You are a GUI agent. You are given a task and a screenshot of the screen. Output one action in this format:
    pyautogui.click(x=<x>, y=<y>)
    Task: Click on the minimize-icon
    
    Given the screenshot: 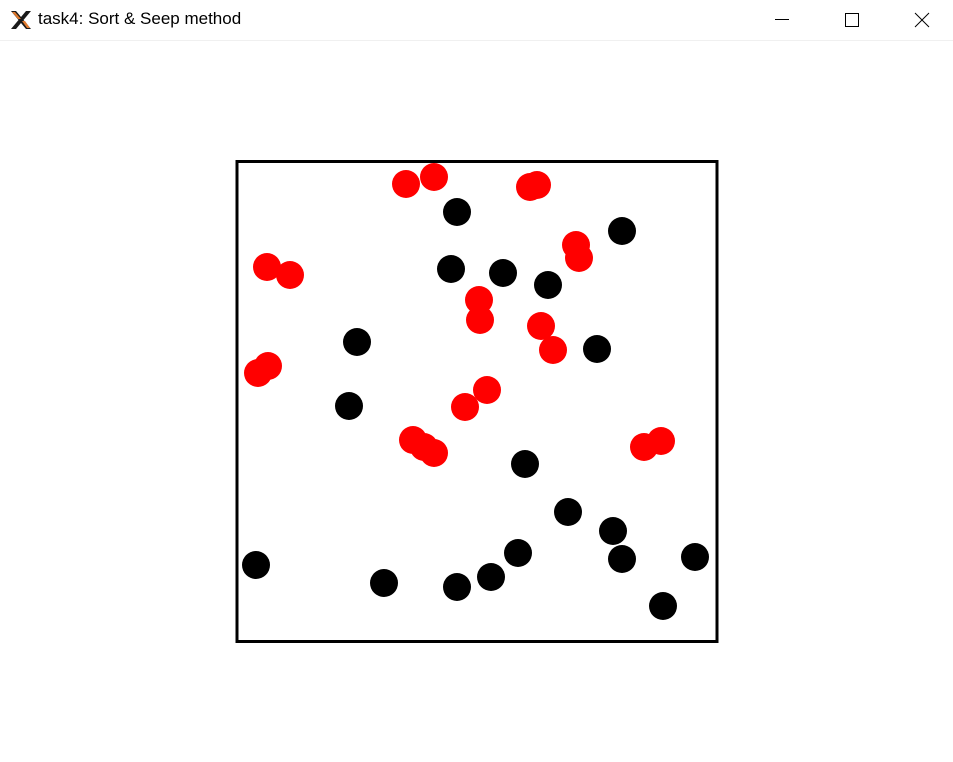 What is the action you would take?
    pyautogui.click(x=782, y=19)
    